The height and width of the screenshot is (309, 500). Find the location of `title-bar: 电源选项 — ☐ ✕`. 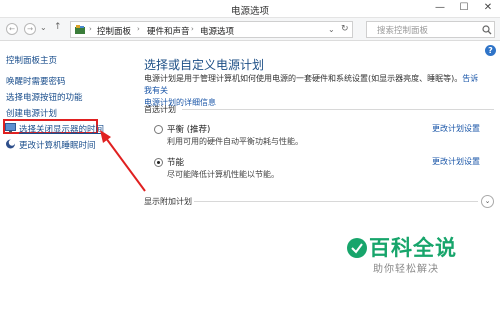

title-bar: 电源选项 — ☐ ✕ is located at coordinates (250, 9).